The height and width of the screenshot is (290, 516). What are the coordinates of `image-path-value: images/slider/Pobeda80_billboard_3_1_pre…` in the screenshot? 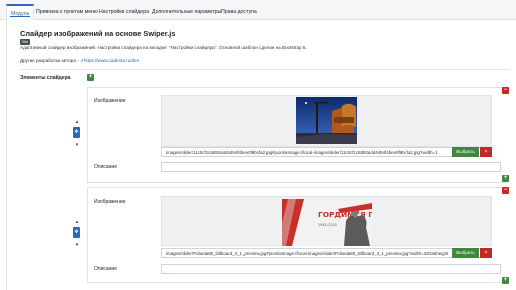 It's located at (307, 253).